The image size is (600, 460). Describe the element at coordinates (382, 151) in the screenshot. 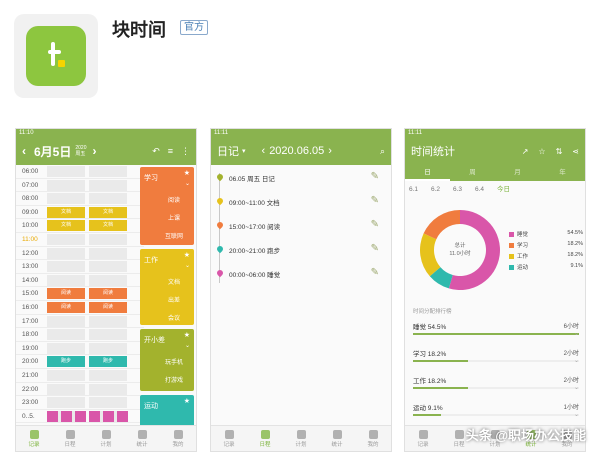

I see `search-icon: ⌕` at that location.